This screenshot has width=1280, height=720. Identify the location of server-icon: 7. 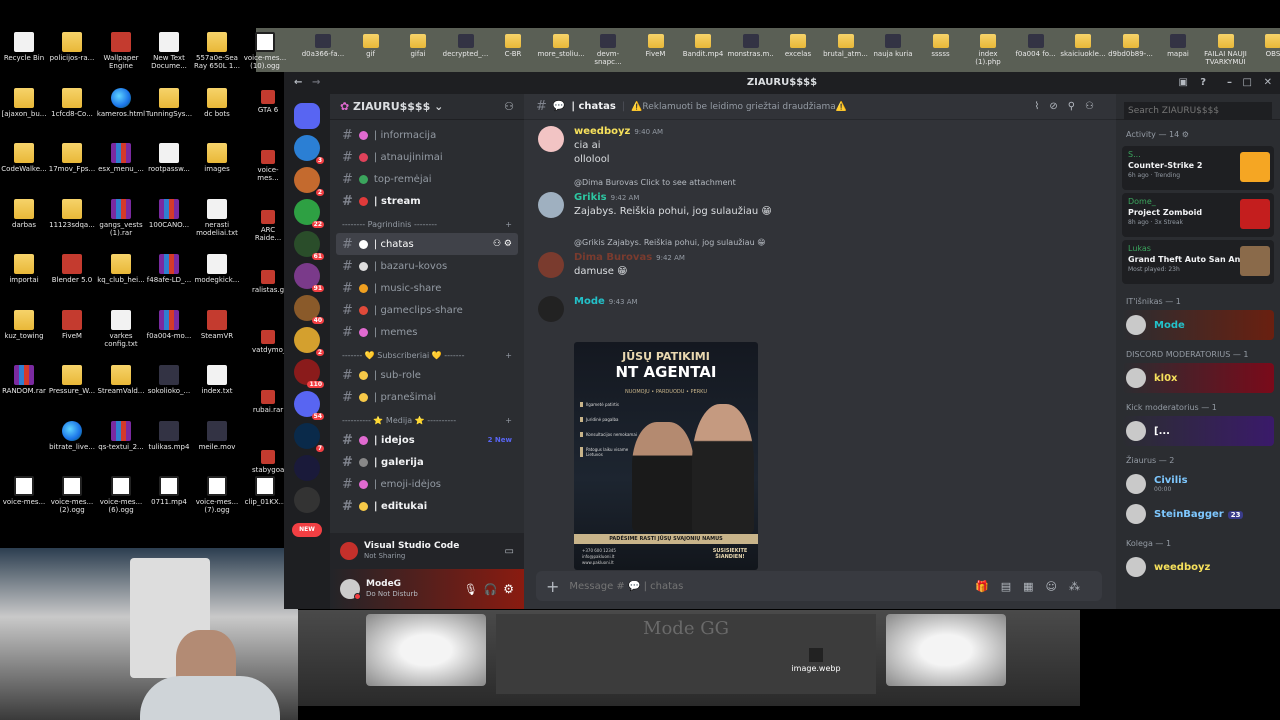
(309, 437).